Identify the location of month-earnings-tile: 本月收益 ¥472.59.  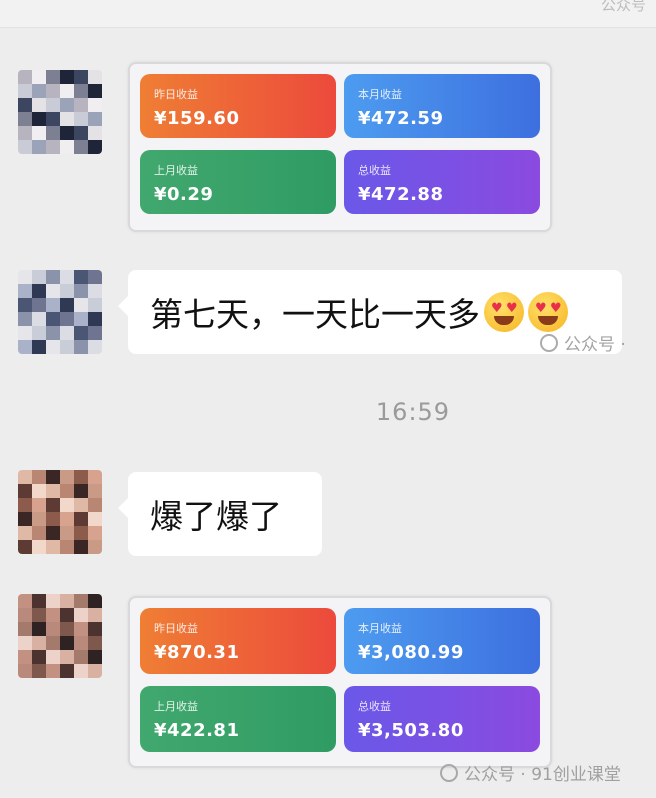
(442, 106).